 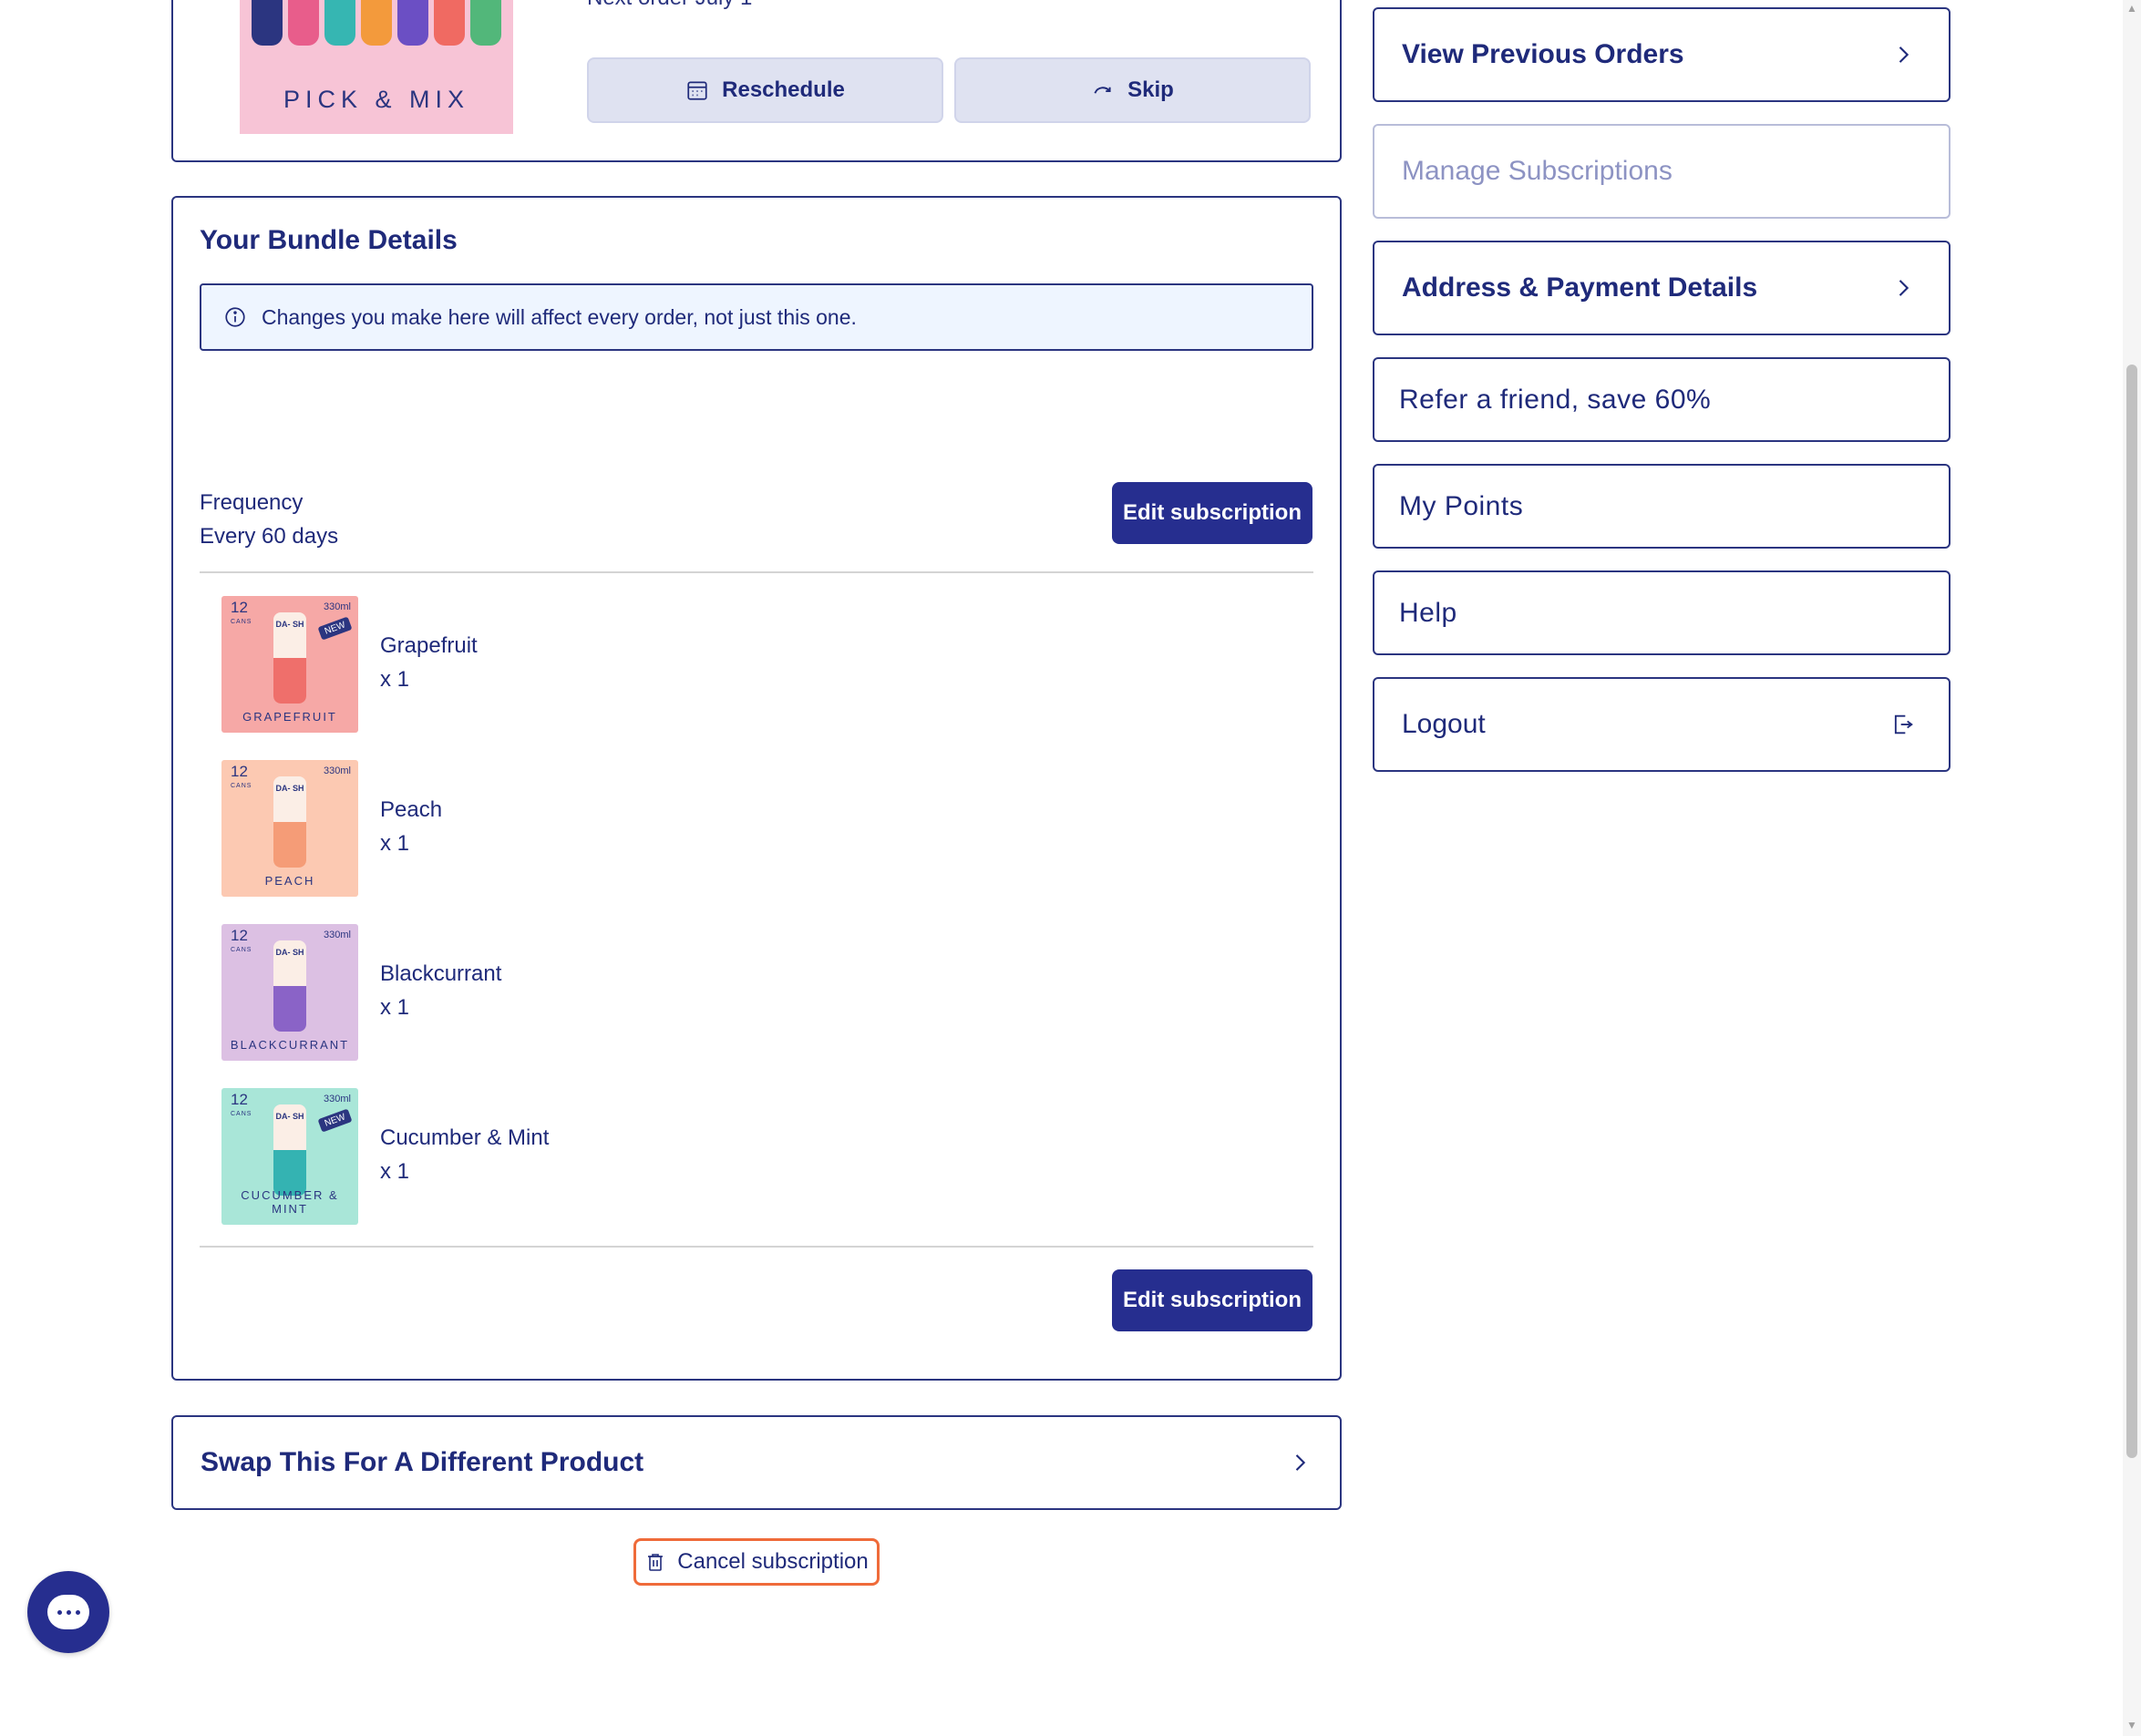 I want to click on cancel-subscription-button: Cancel subscription, so click(x=756, y=1562).